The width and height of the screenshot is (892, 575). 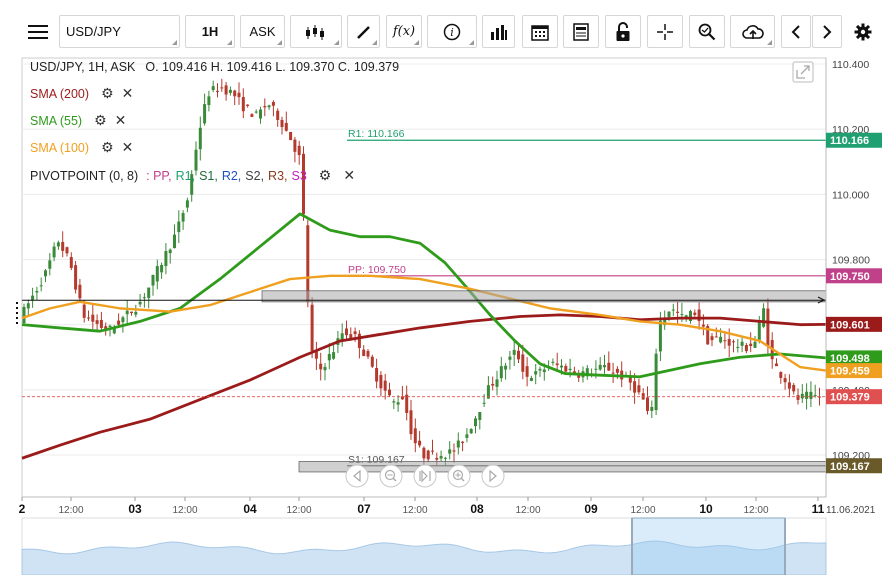 I want to click on nav-right-icon, so click(x=493, y=476).